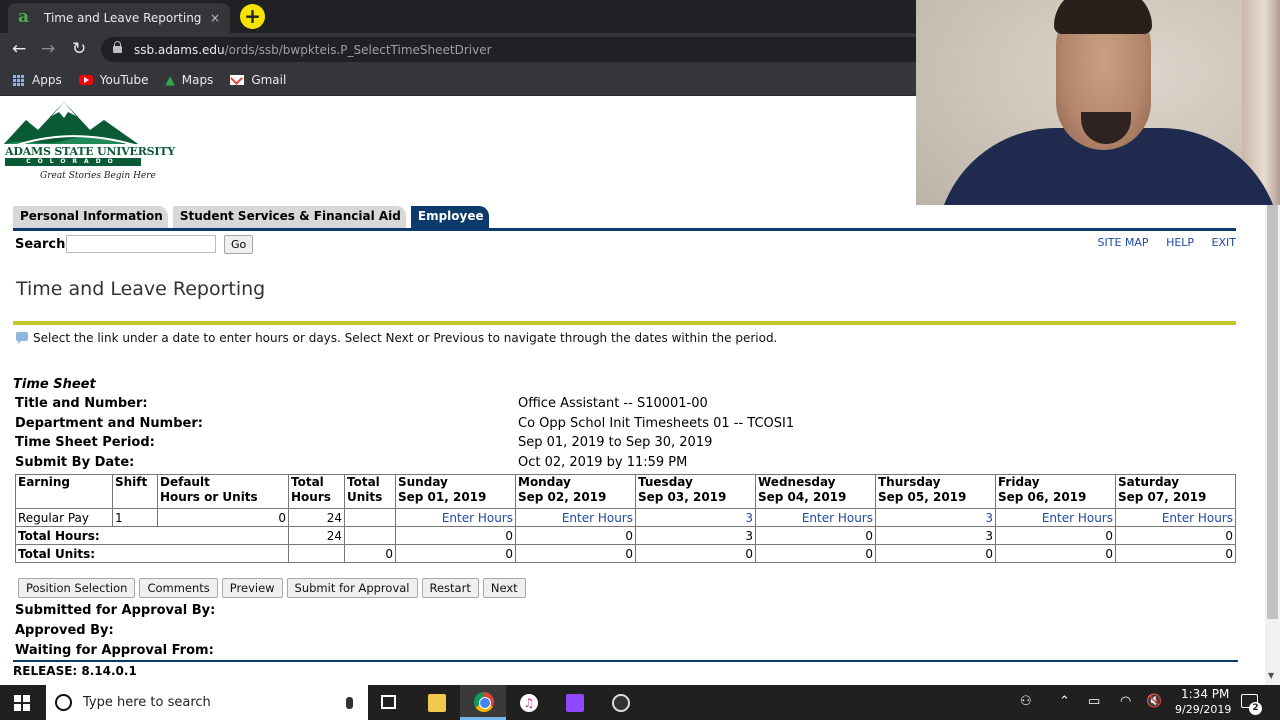 Image resolution: width=1280 pixels, height=720 pixels. I want to click on bookmark-maps: ▲ Maps, so click(190, 80).